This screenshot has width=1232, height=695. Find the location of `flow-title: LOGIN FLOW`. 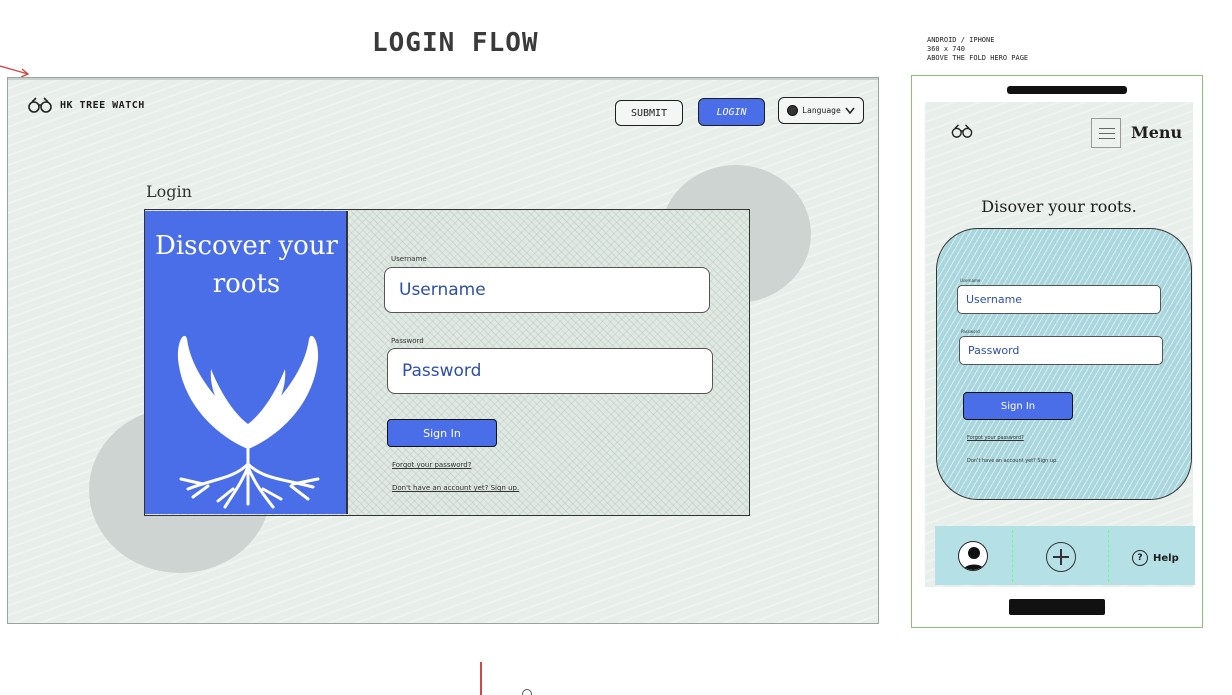

flow-title: LOGIN FLOW is located at coordinates (455, 43).